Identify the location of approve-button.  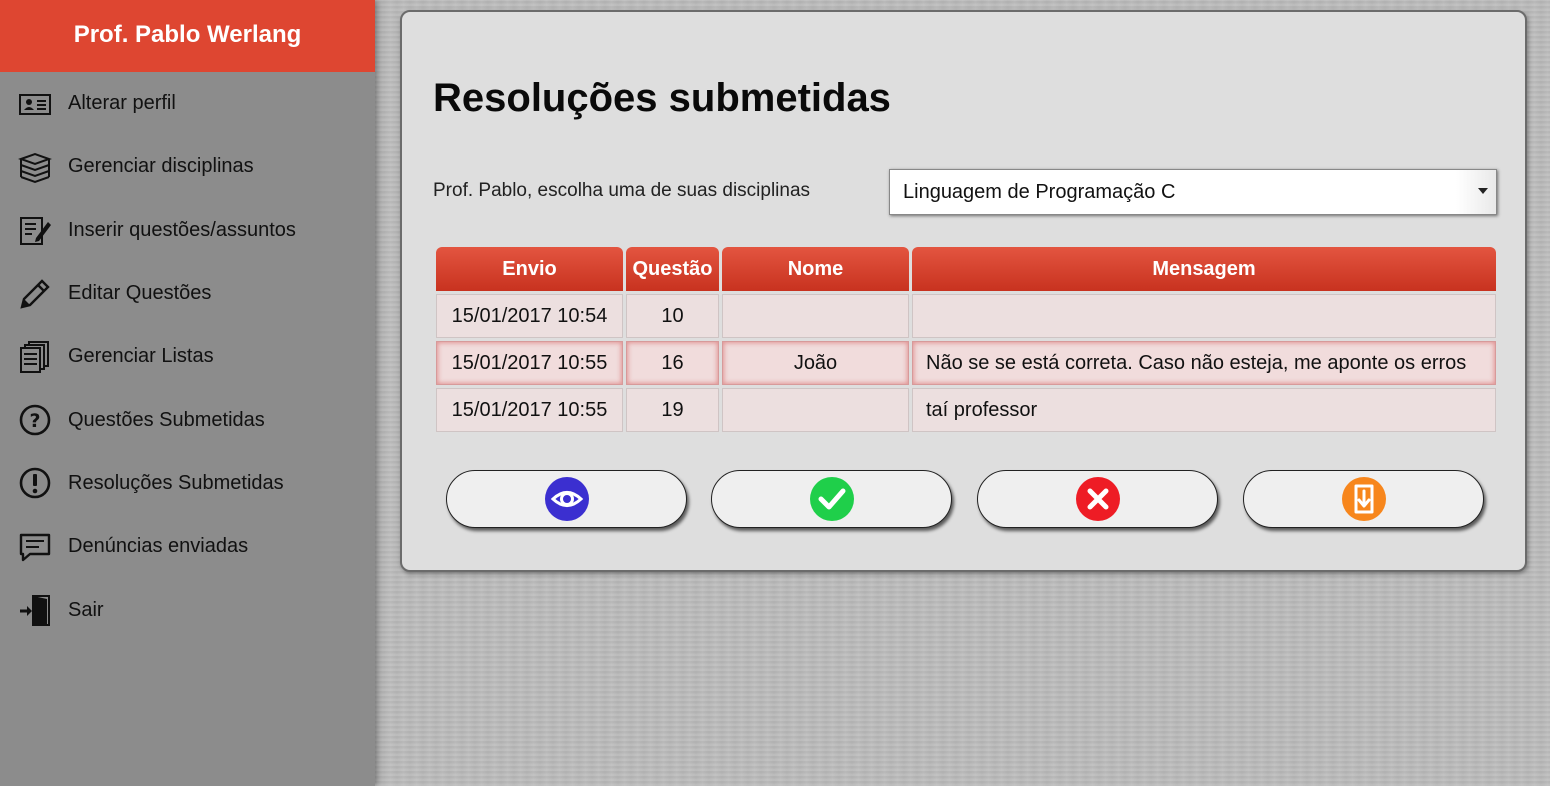
(831, 499).